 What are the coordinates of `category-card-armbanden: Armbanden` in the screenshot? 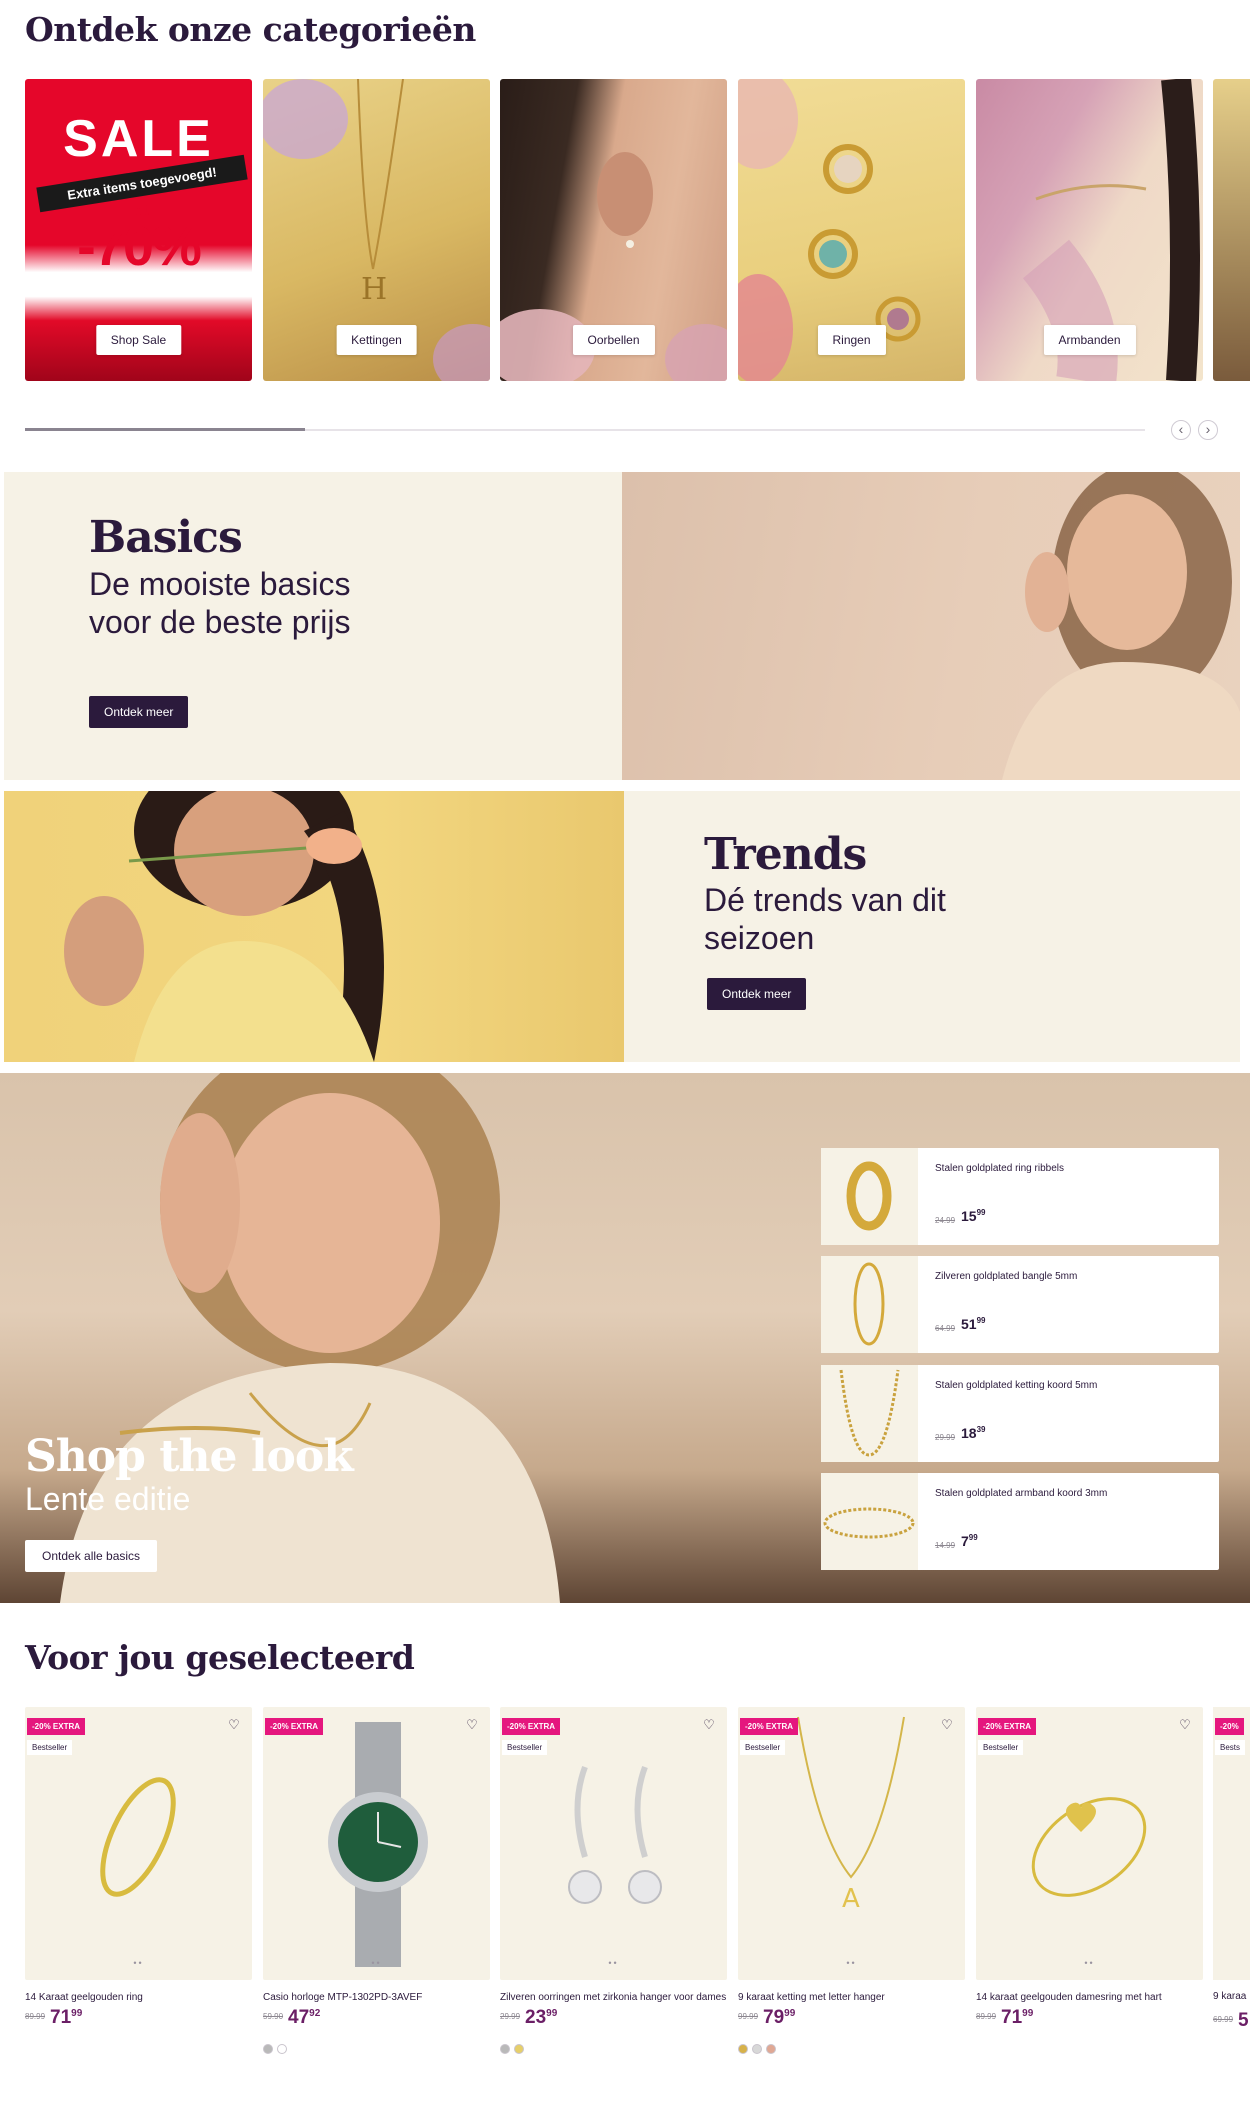 It's located at (1089, 230).